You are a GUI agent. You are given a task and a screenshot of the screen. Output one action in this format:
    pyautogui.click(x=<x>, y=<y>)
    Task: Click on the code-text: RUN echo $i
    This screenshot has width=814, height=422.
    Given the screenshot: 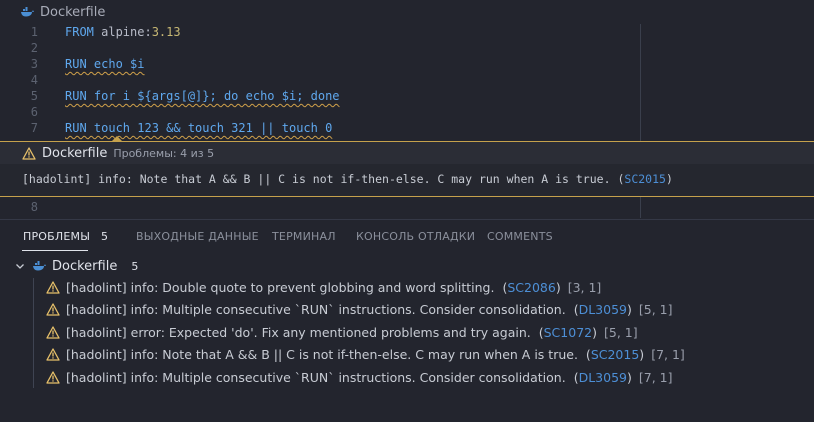 What is the action you would take?
    pyautogui.click(x=104, y=64)
    